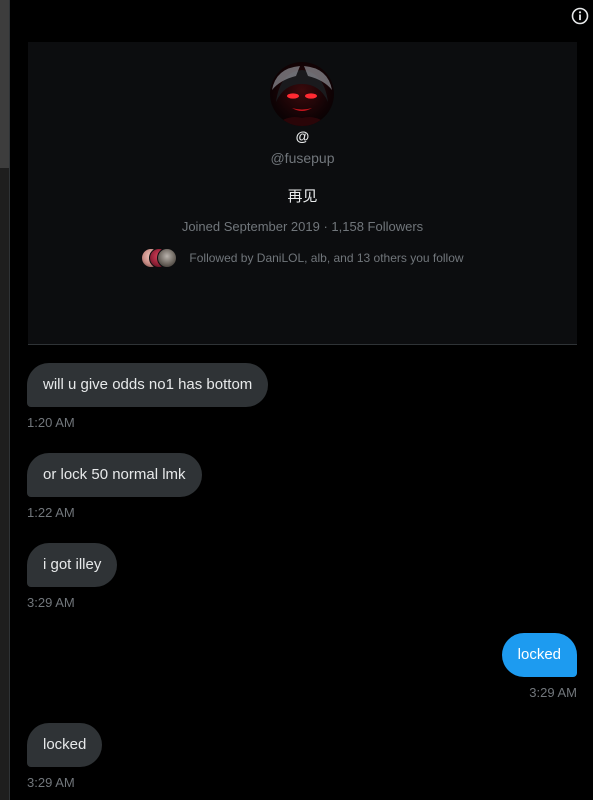 This screenshot has height=800, width=593. What do you see at coordinates (539, 655) in the screenshot?
I see `message-bubble-sent: locked` at bounding box center [539, 655].